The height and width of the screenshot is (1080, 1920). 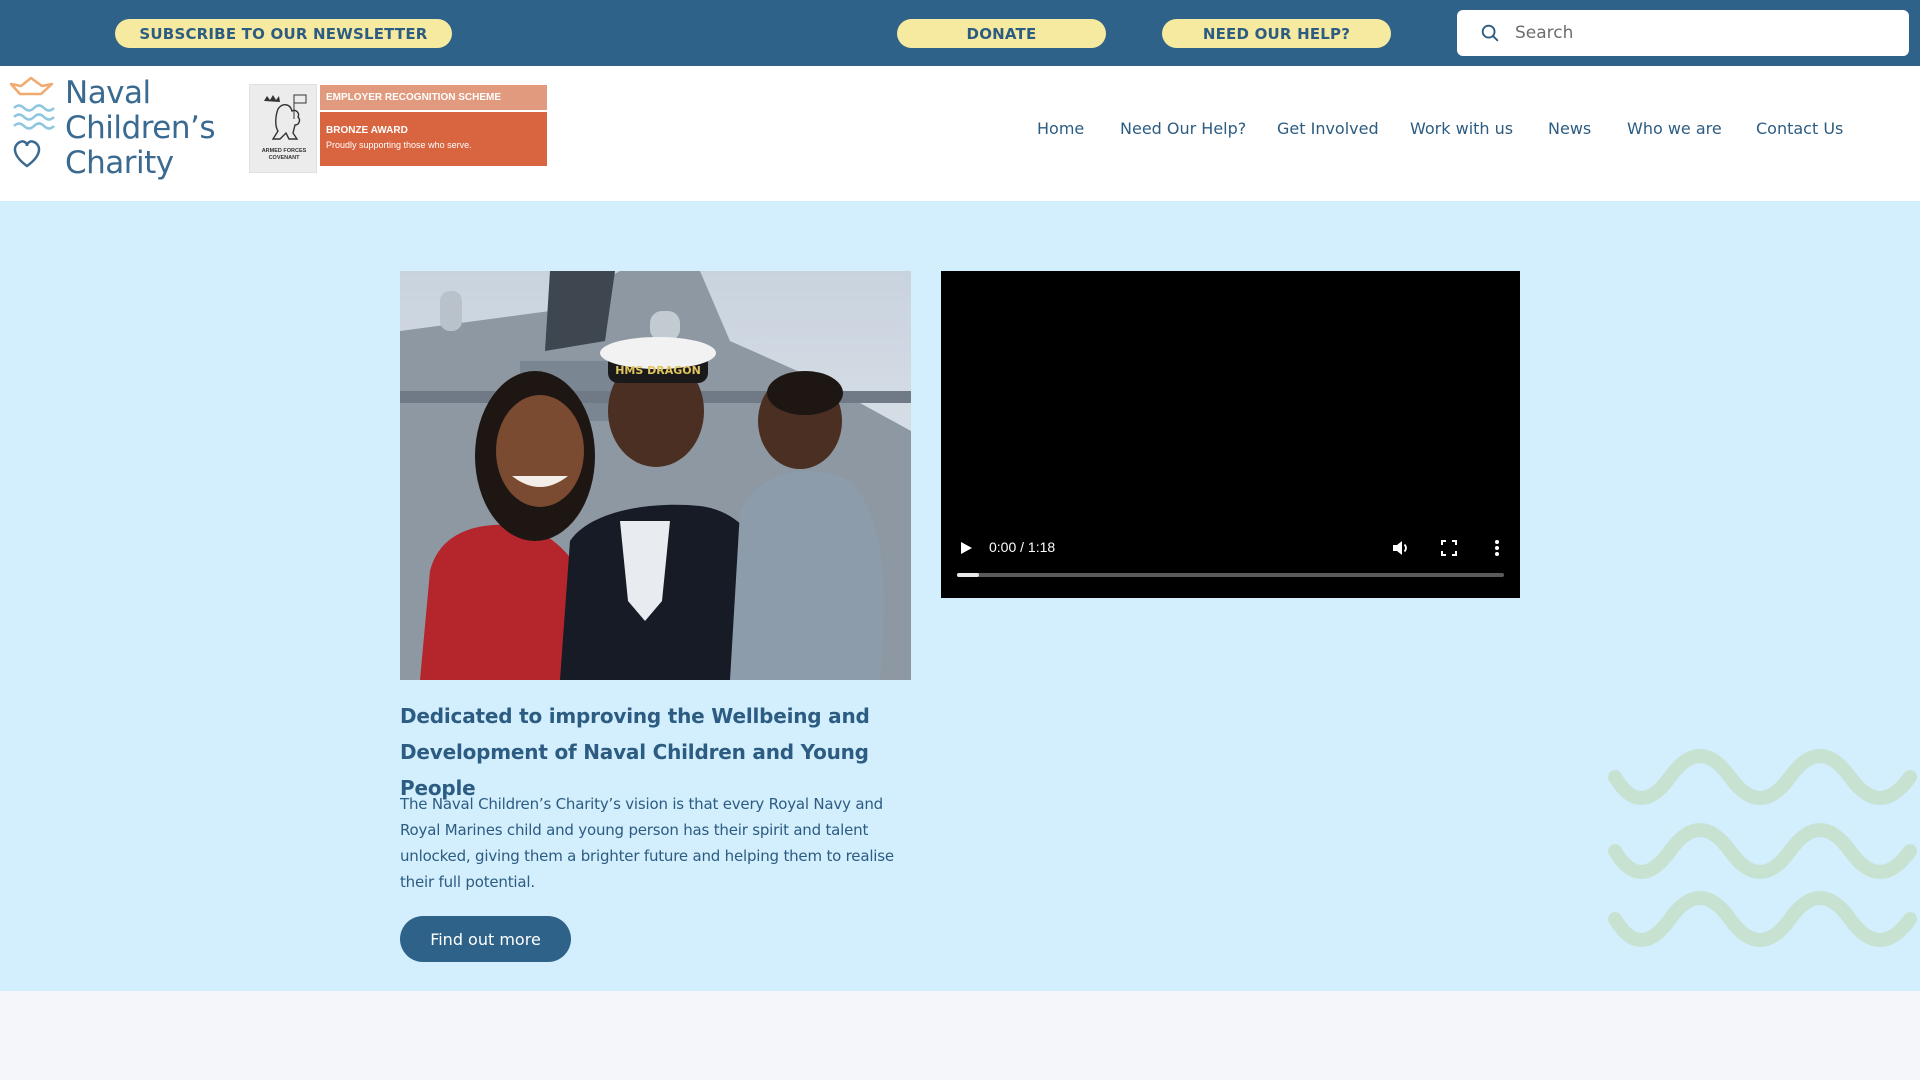 What do you see at coordinates (1449, 548) in the screenshot?
I see `fullscreen-icon` at bounding box center [1449, 548].